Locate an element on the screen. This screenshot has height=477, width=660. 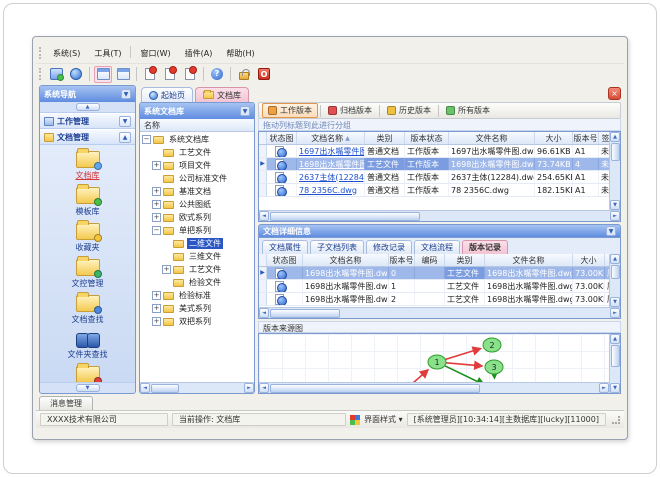
tree-node: + 工艺文件 is located at coordinates (197, 269).